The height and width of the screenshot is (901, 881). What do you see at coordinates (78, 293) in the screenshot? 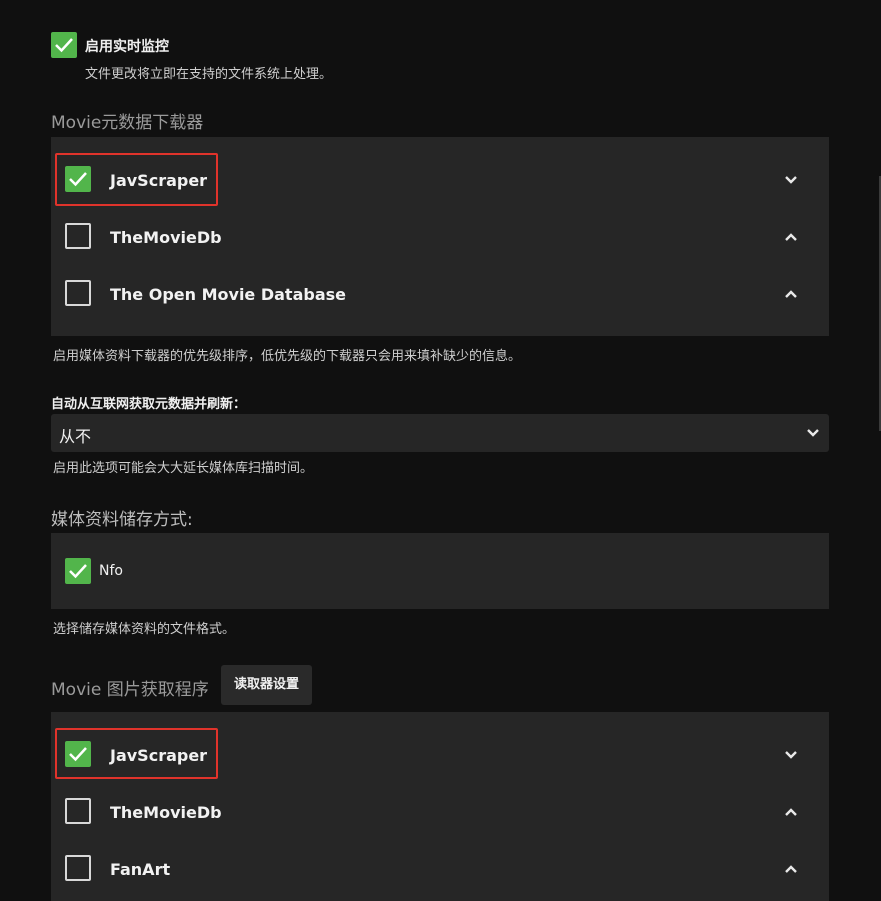
I see `downloader-checkbox-omdb` at bounding box center [78, 293].